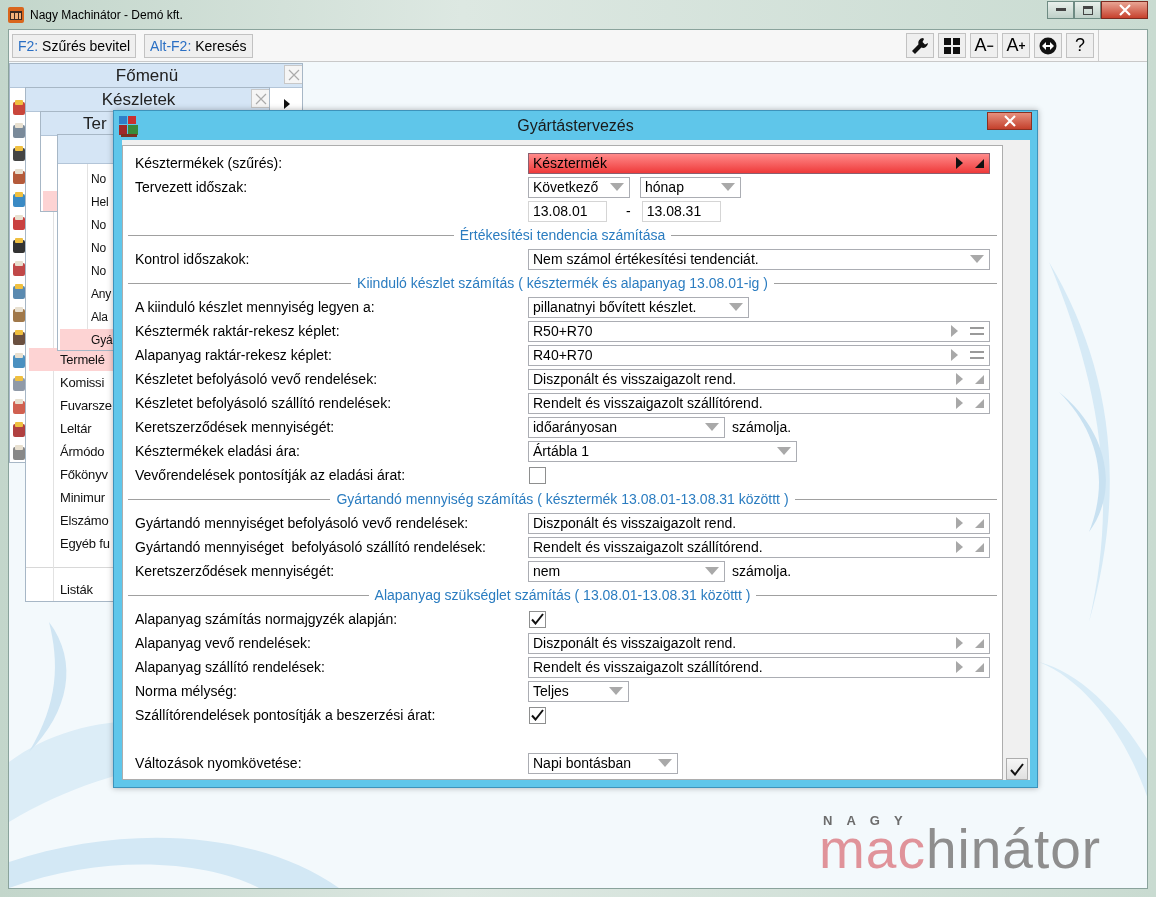  What do you see at coordinates (562, 499) in the screenshot?
I see `section-title: Gyártandó mennyiség számítás ( késztermék 13.08.01-13.08.31 közöttt )` at bounding box center [562, 499].